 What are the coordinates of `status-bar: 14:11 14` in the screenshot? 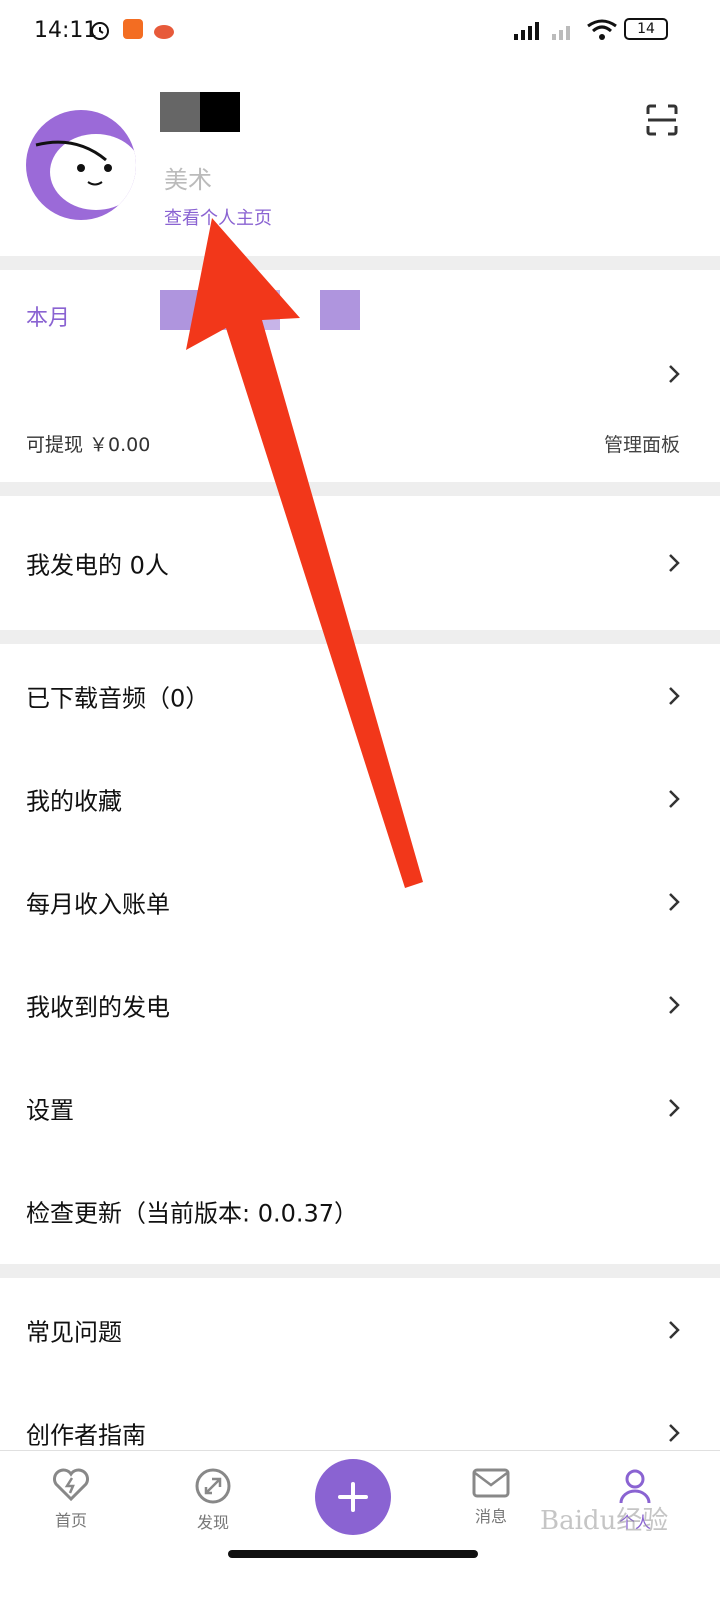 It's located at (360, 32).